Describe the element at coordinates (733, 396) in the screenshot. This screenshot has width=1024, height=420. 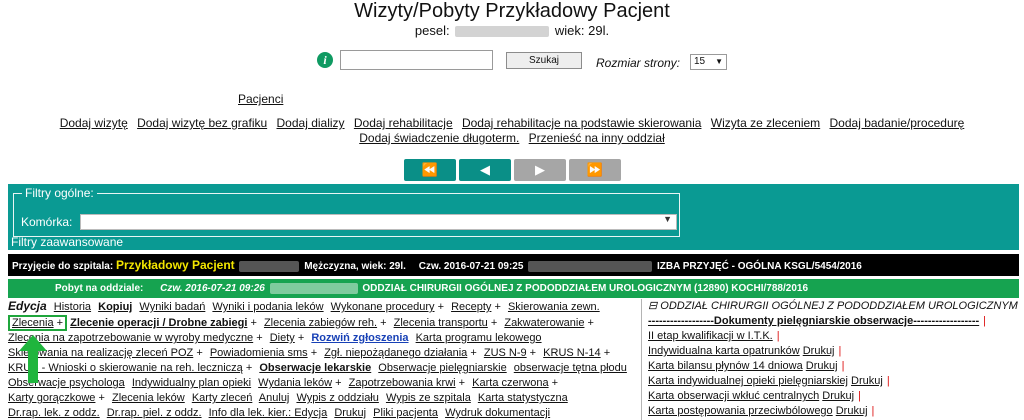
I see `doc-central-lines-link: Karta obserwacji wkłuć centralnych` at that location.